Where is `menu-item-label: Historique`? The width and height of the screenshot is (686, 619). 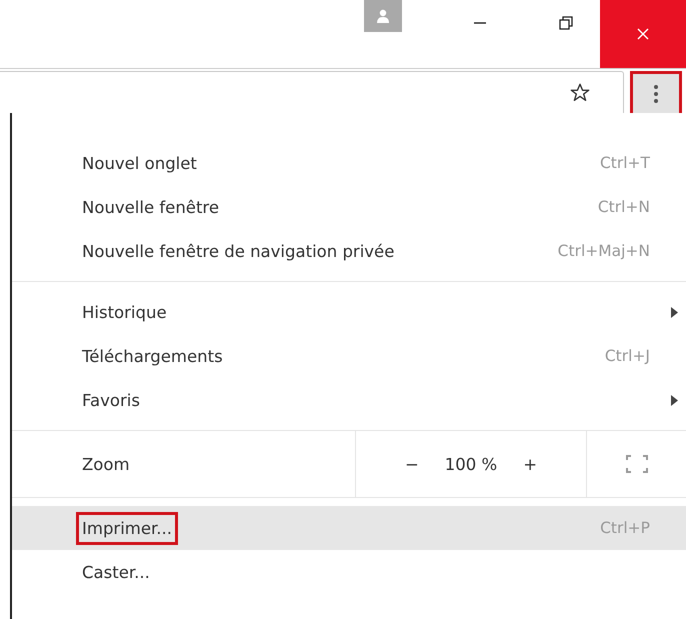
menu-item-label: Historique is located at coordinates (125, 312).